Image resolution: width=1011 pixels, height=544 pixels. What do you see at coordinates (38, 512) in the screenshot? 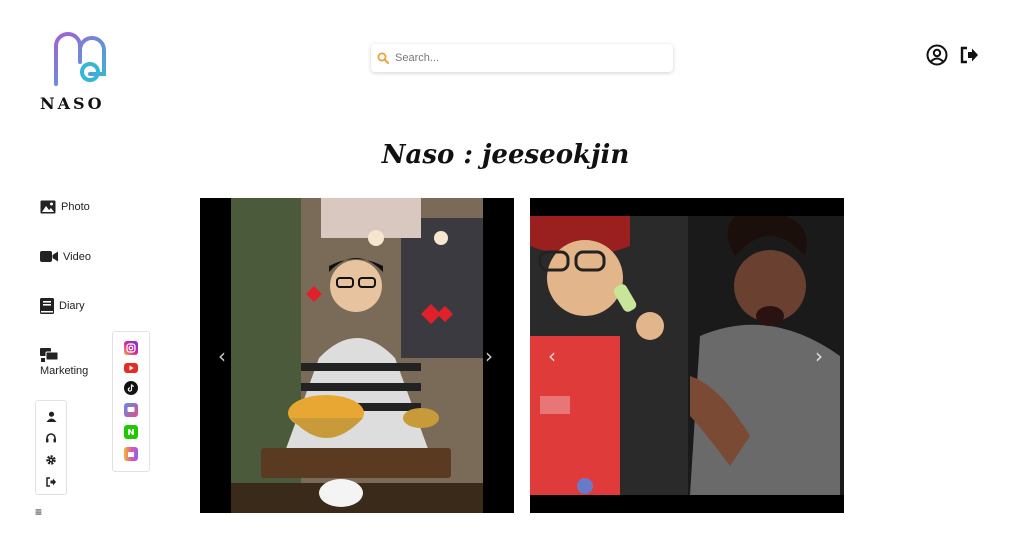
I see `menu-toggle-icon: ≡` at bounding box center [38, 512].